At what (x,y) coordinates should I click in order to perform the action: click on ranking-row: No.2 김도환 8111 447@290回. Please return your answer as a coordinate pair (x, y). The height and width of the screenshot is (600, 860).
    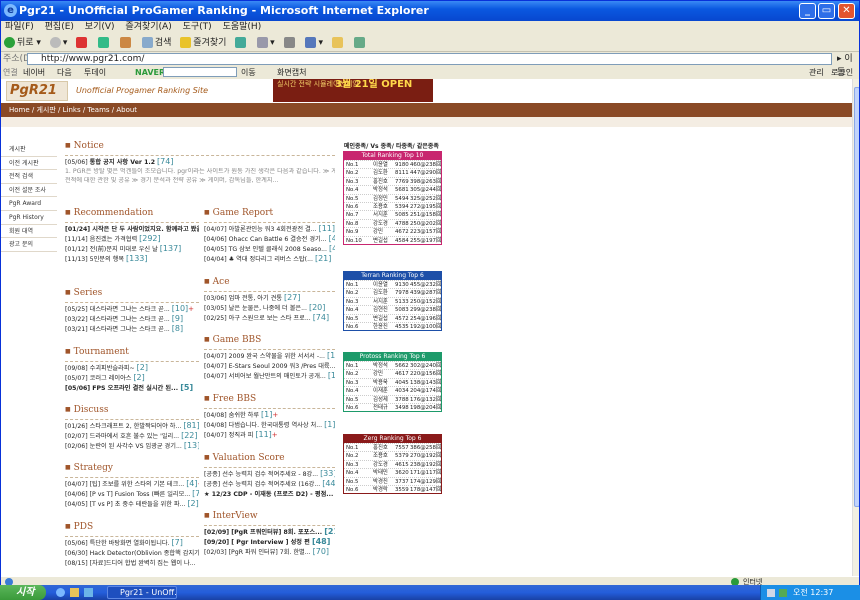
    Looking at the image, I should click on (392, 172).